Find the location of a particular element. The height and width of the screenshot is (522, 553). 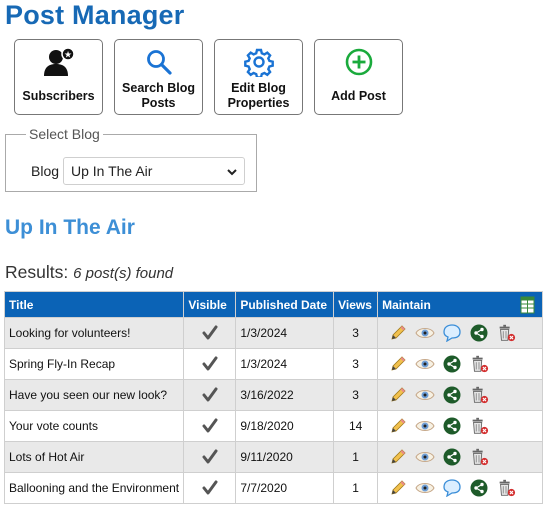

gear-icon is located at coordinates (259, 62).